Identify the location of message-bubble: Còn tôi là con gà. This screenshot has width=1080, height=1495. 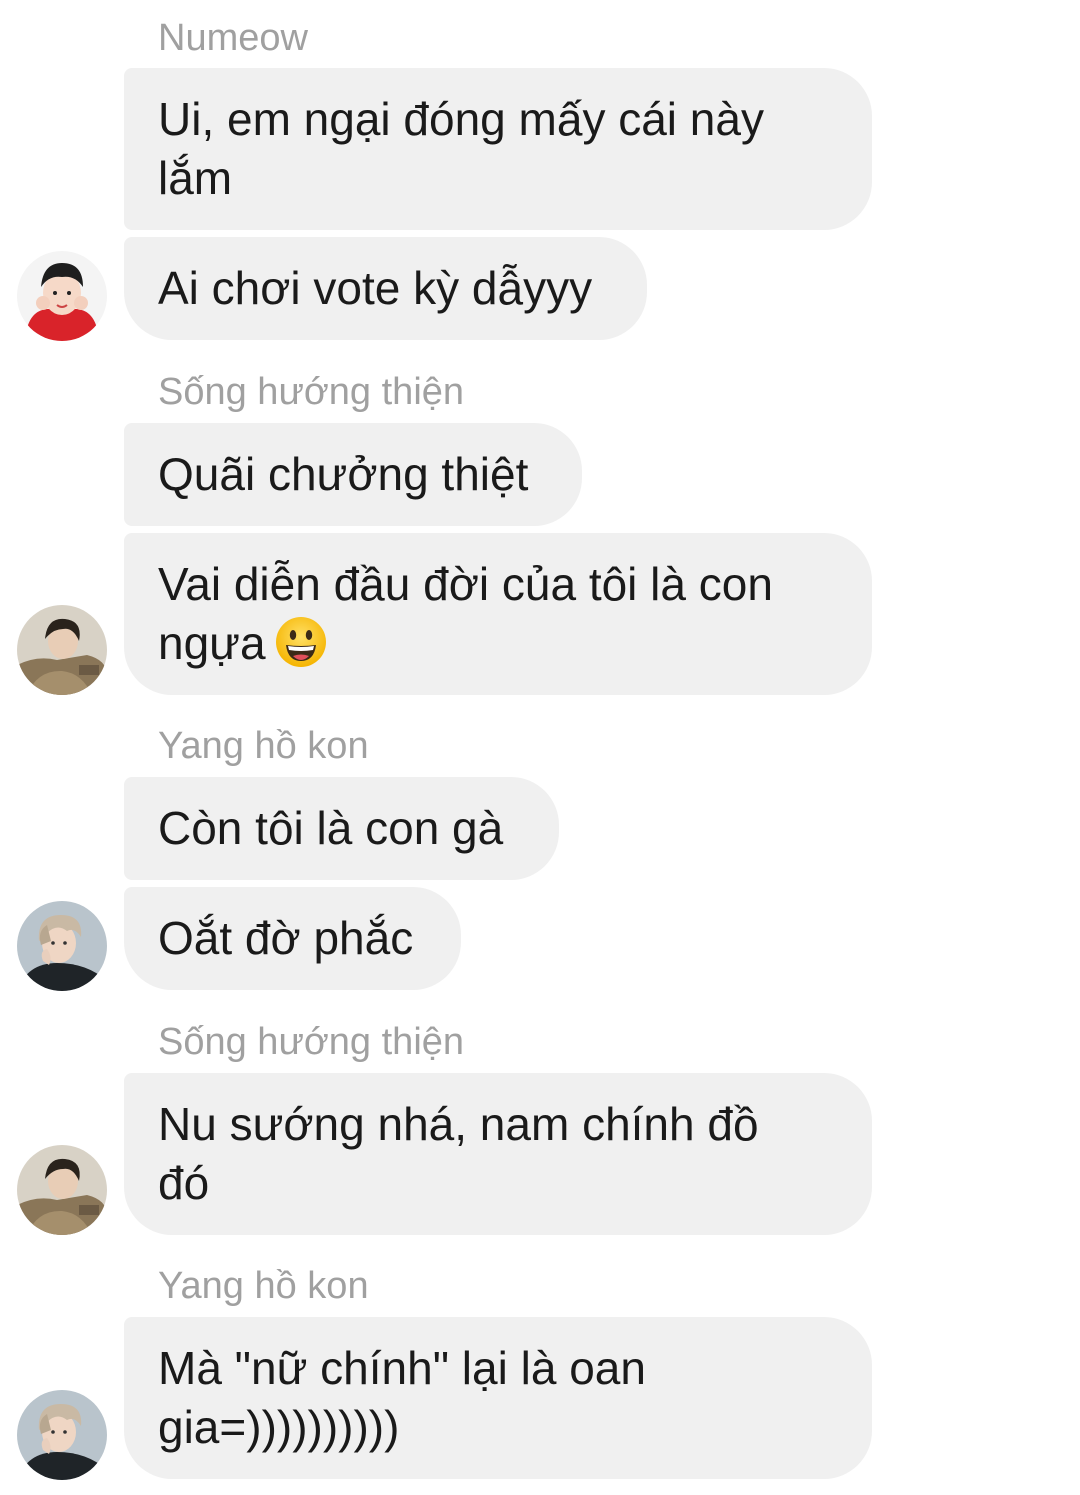
(341, 828).